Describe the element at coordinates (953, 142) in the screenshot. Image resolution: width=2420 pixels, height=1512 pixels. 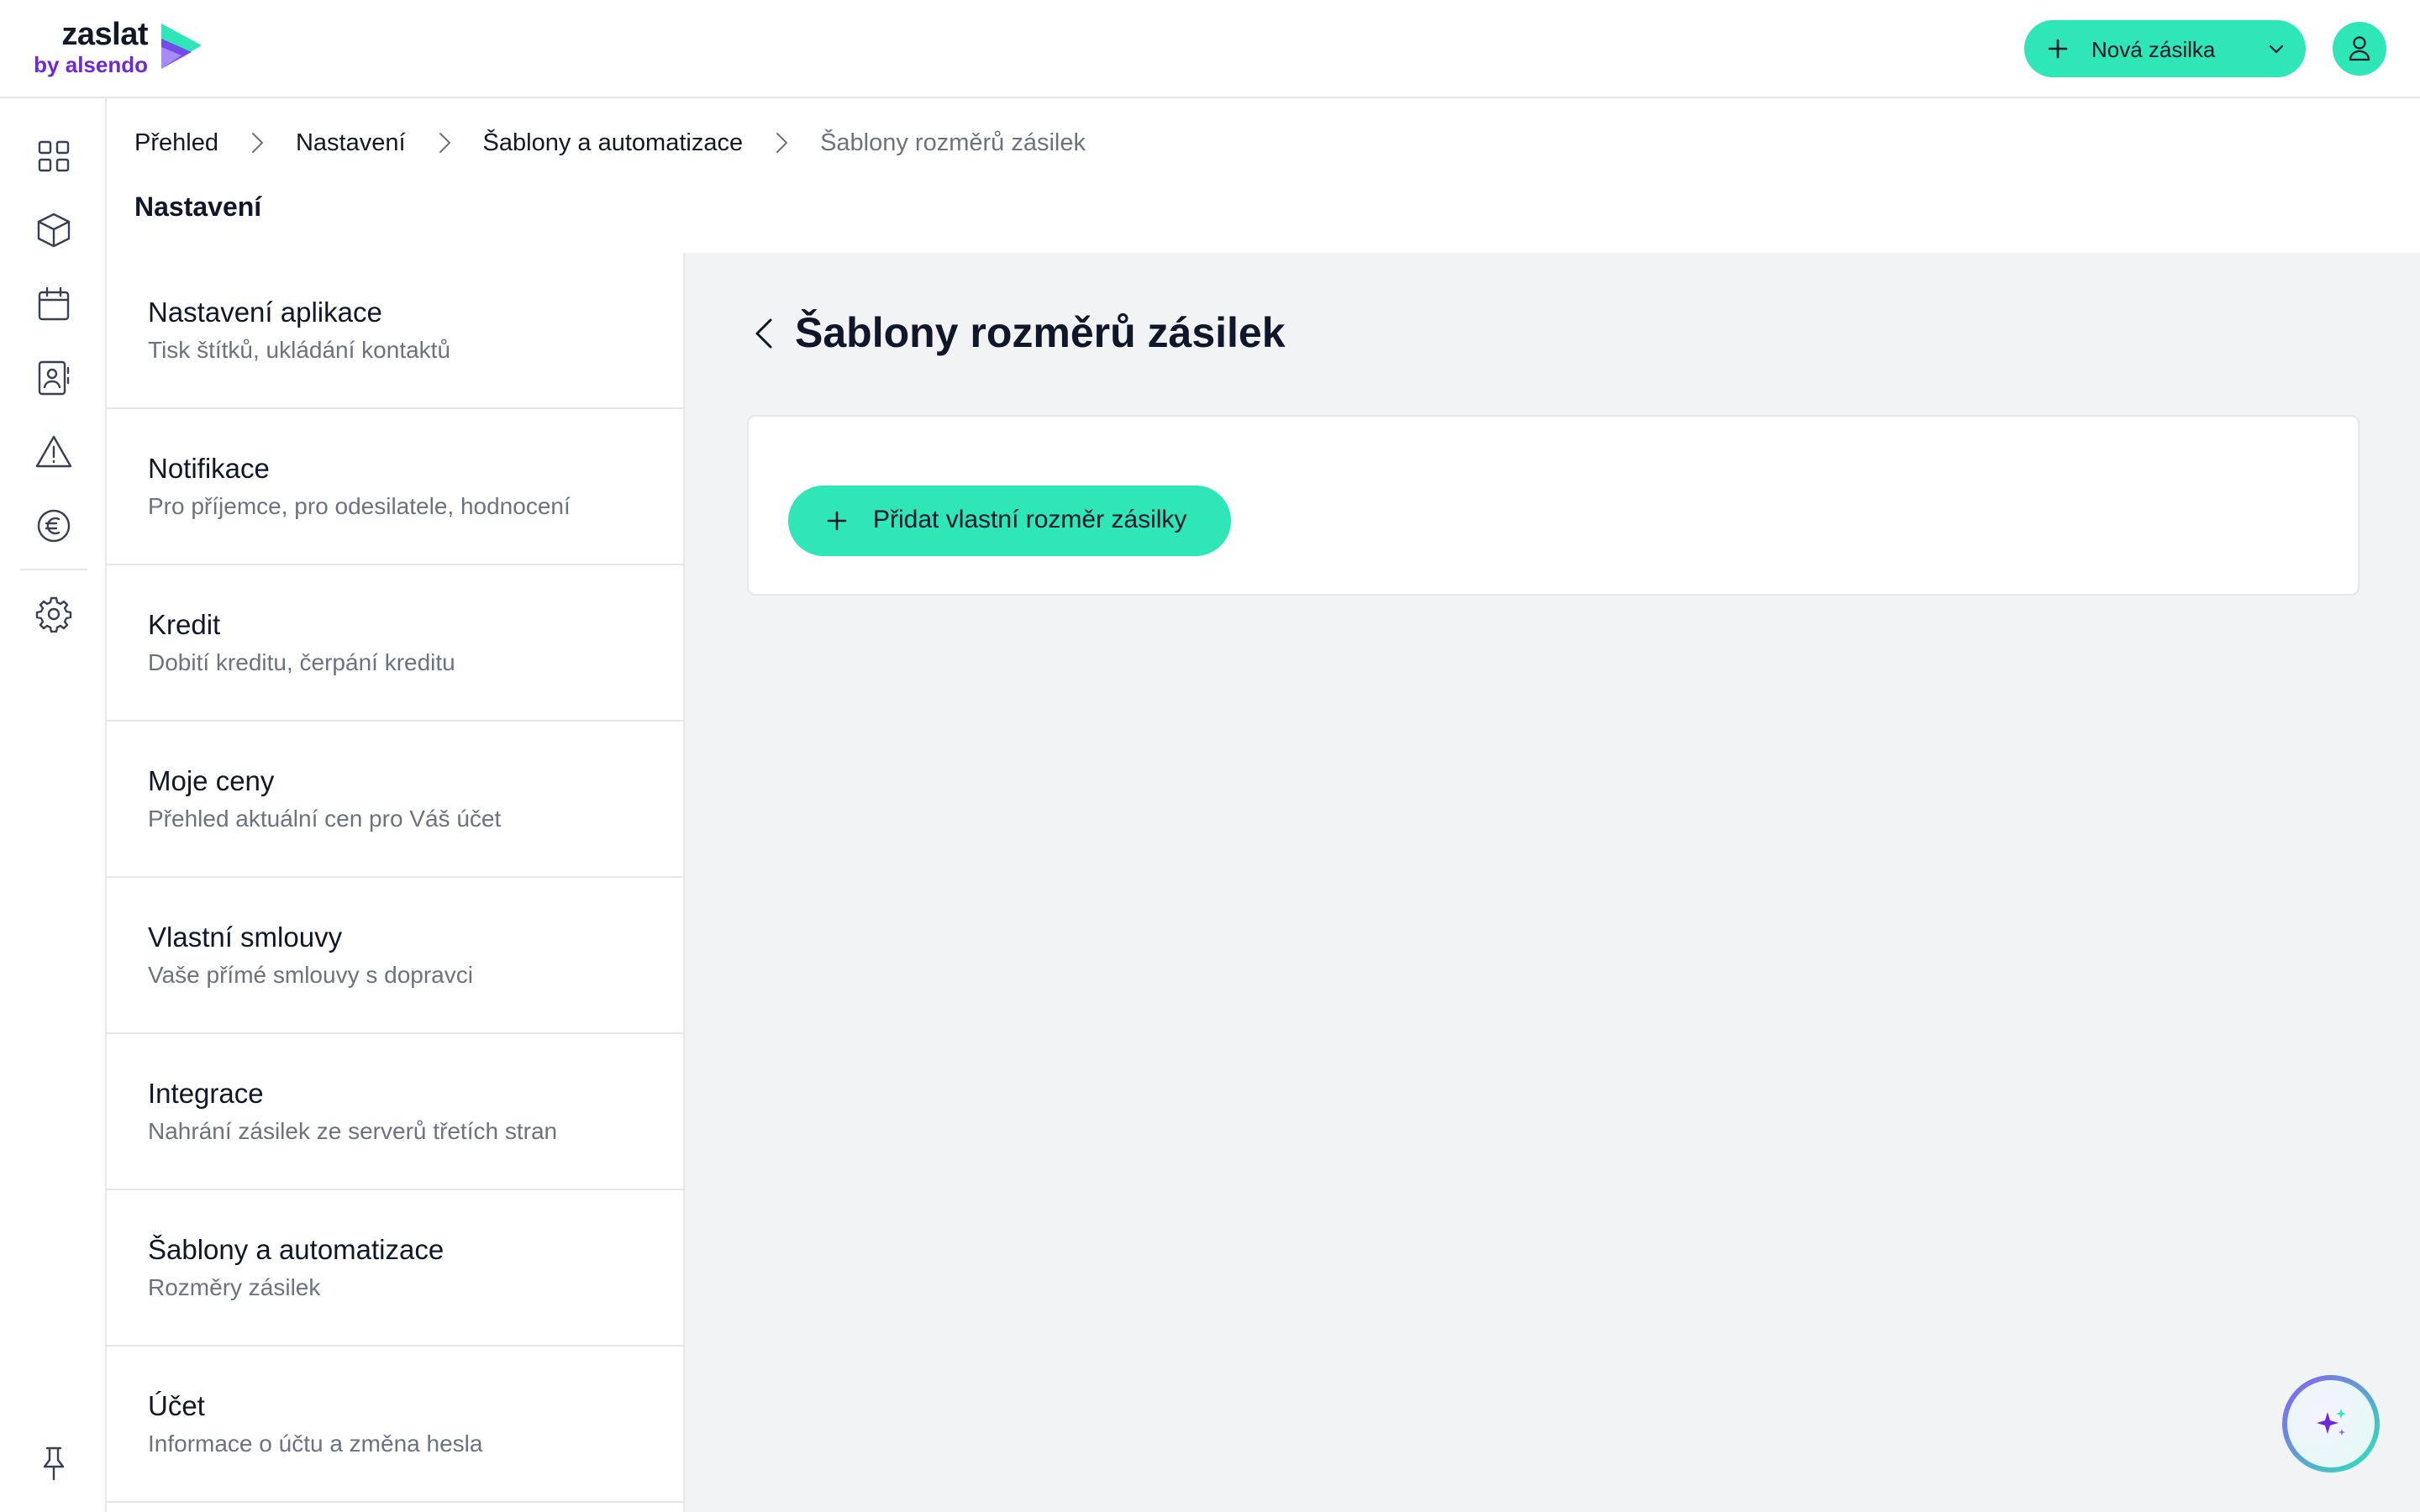
I see `breadcrumb-item-current: Šablony rozměrů zásilek` at that location.